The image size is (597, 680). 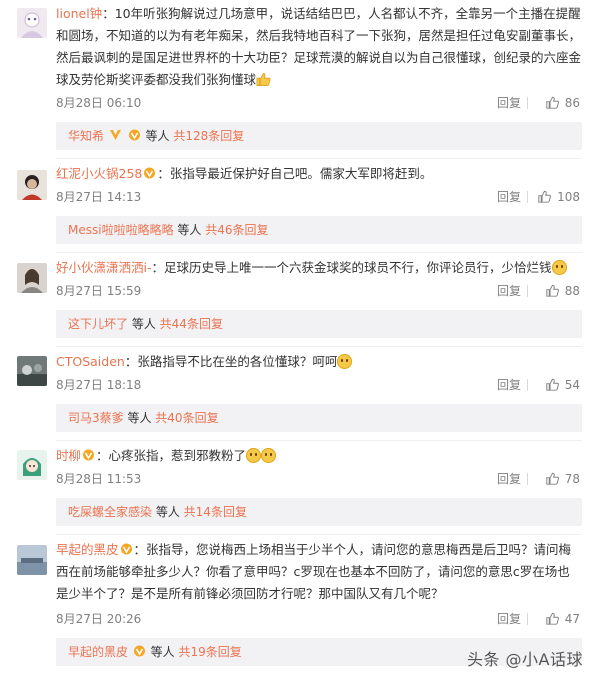 I want to click on sub-reply-count: 共14条回复, so click(x=215, y=512).